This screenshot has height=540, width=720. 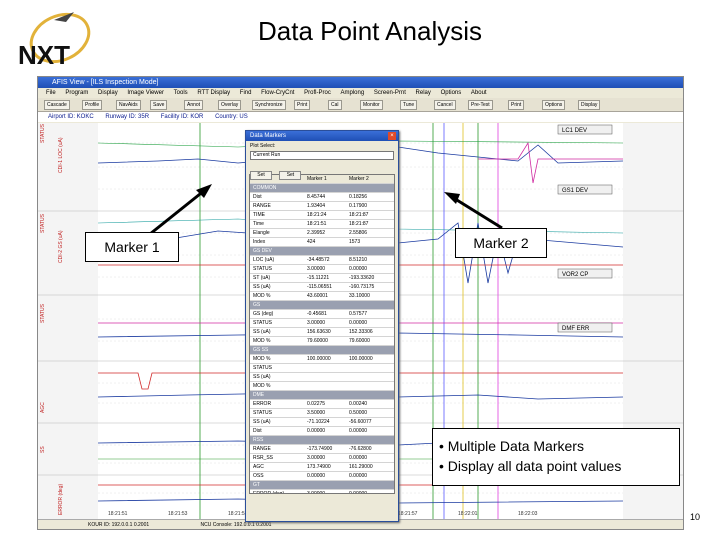 I want to click on marker-2-value: 79.60000, so click(x=359, y=341).